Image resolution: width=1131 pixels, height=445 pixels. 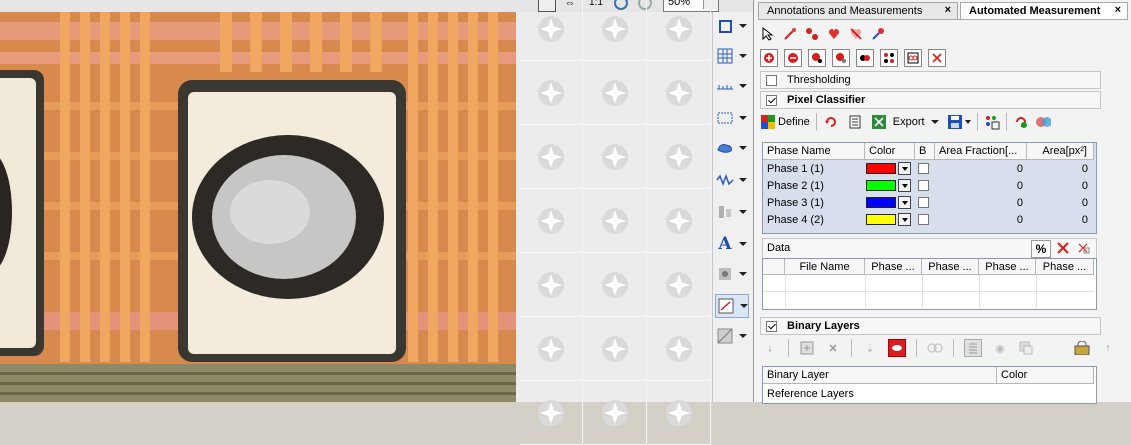 What do you see at coordinates (897, 348) in the screenshot?
I see `fill-layer-icon` at bounding box center [897, 348].